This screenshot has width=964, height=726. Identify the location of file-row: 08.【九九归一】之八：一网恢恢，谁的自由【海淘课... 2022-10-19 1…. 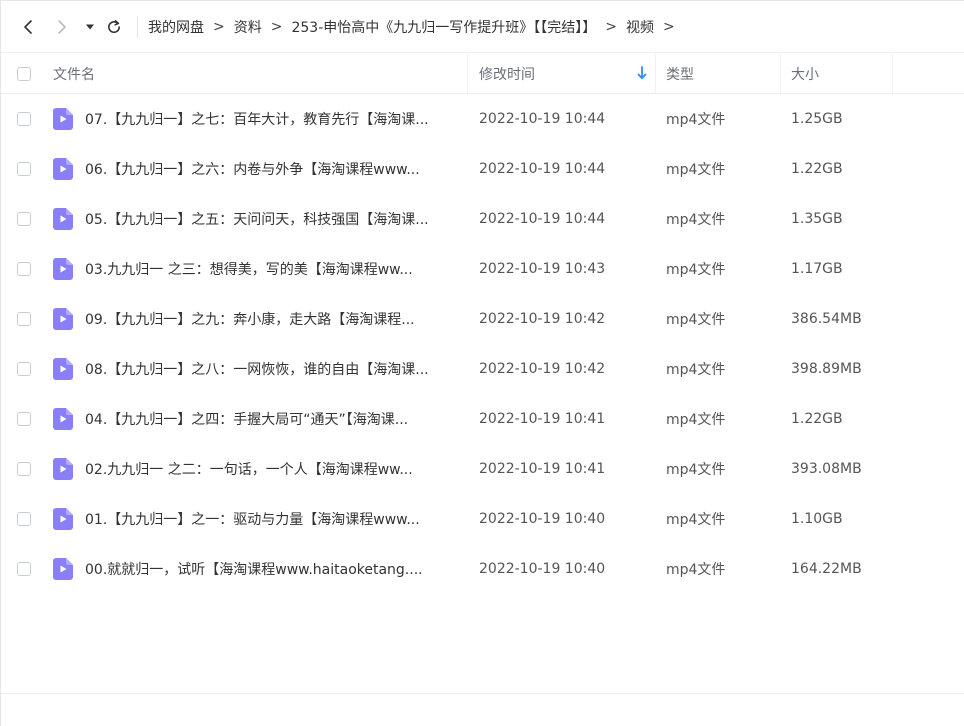
(482, 369).